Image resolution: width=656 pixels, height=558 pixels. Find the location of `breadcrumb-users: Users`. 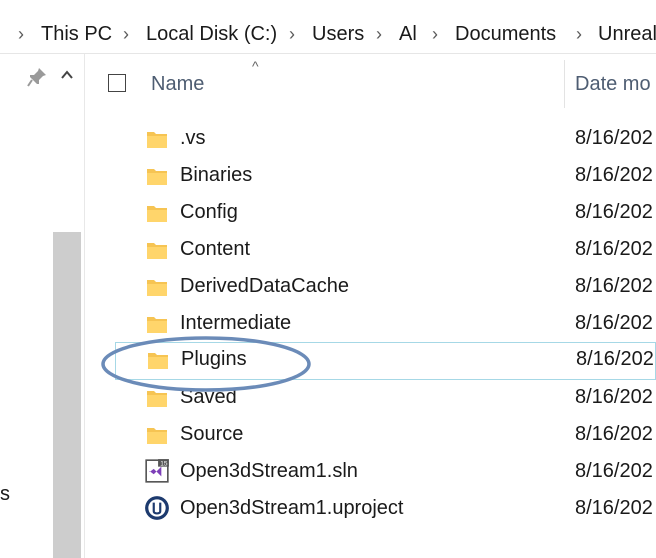

breadcrumb-users: Users is located at coordinates (338, 26).